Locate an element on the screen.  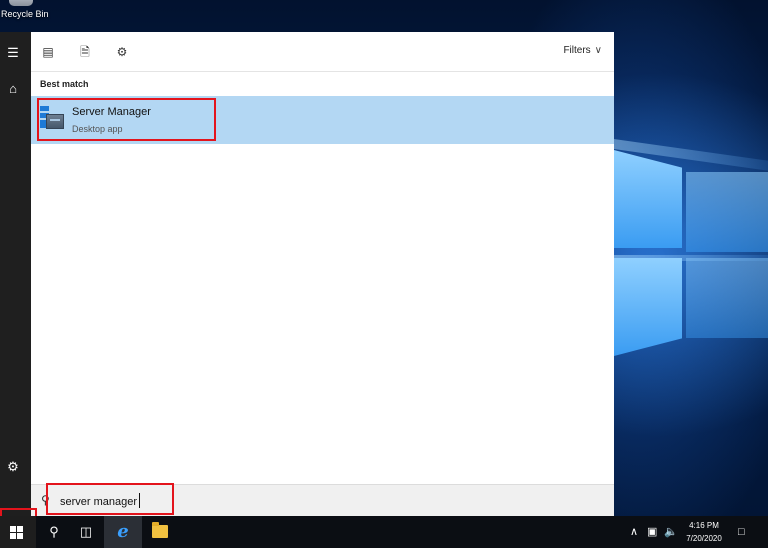
start-button is located at coordinates (18, 532).